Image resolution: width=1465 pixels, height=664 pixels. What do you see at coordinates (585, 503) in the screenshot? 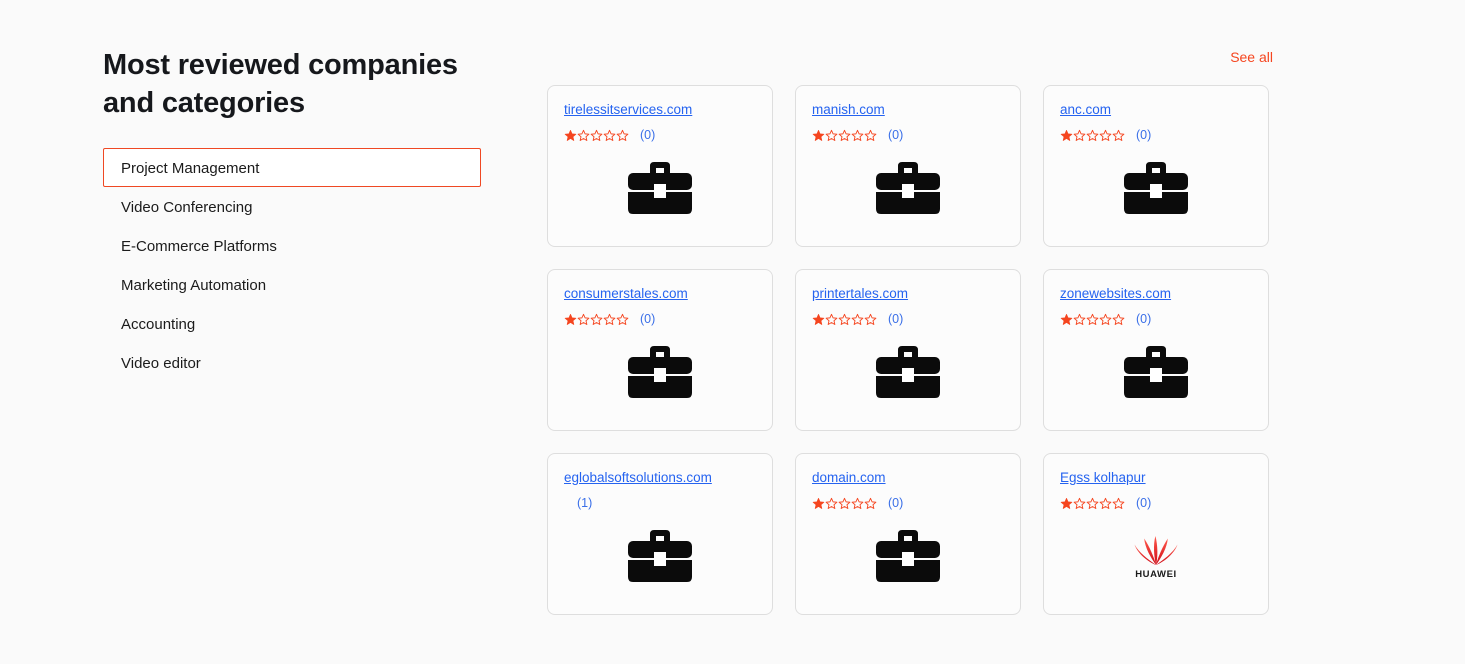
I see `review-count: (1)` at bounding box center [585, 503].